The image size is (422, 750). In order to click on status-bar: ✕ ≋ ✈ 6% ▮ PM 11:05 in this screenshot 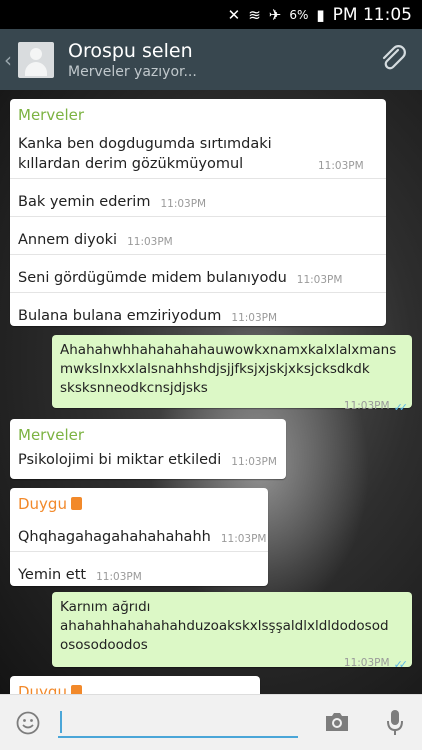, I will do `click(211, 14)`.